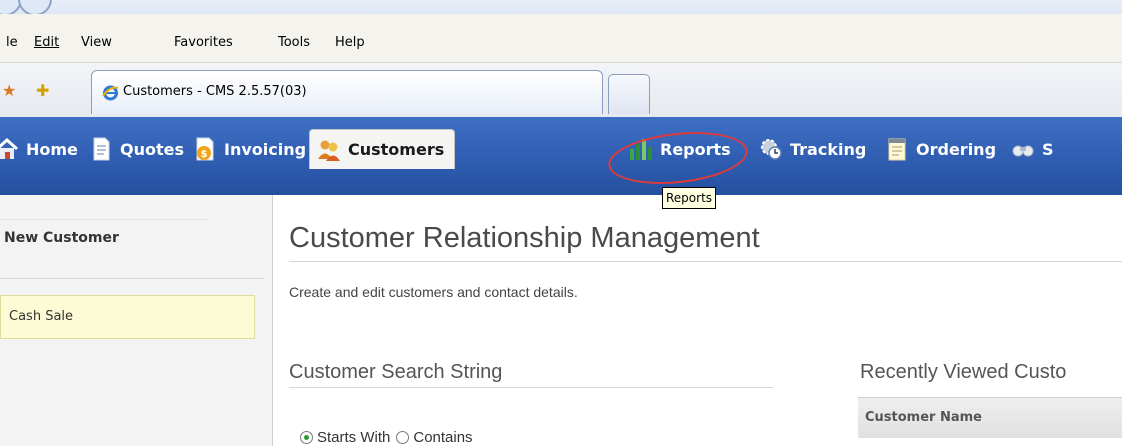  I want to click on new-customer-link: New Customer, so click(104, 237).